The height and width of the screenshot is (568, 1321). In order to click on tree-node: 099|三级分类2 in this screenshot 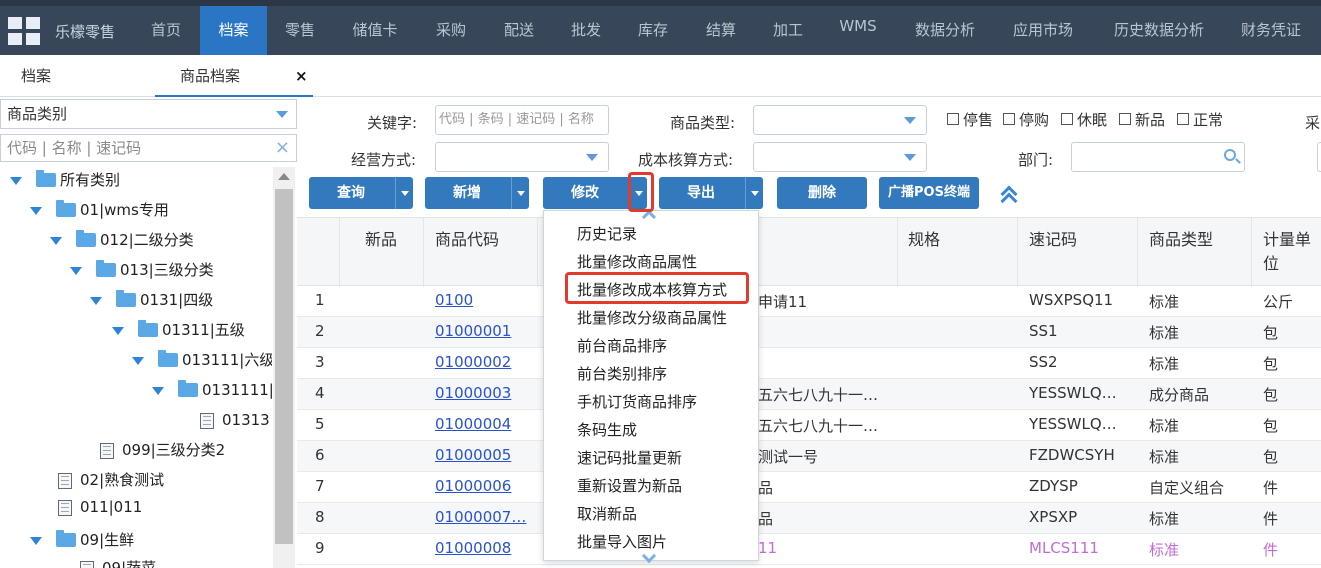, I will do `click(162, 450)`.